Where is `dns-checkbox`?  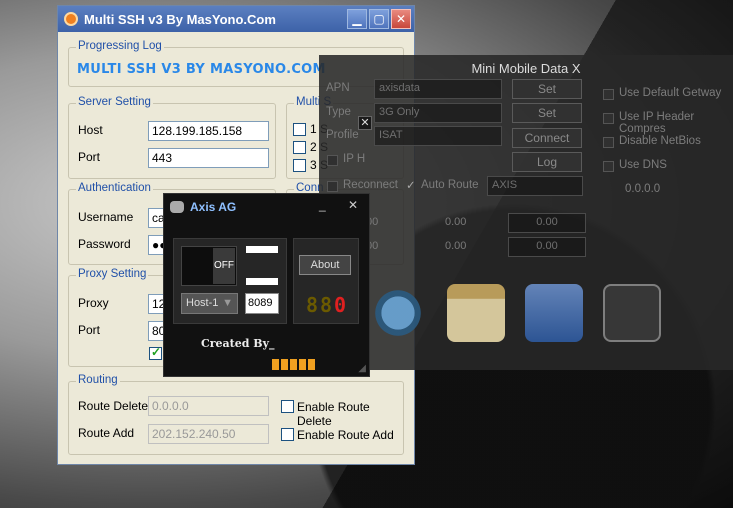 dns-checkbox is located at coordinates (608, 166).